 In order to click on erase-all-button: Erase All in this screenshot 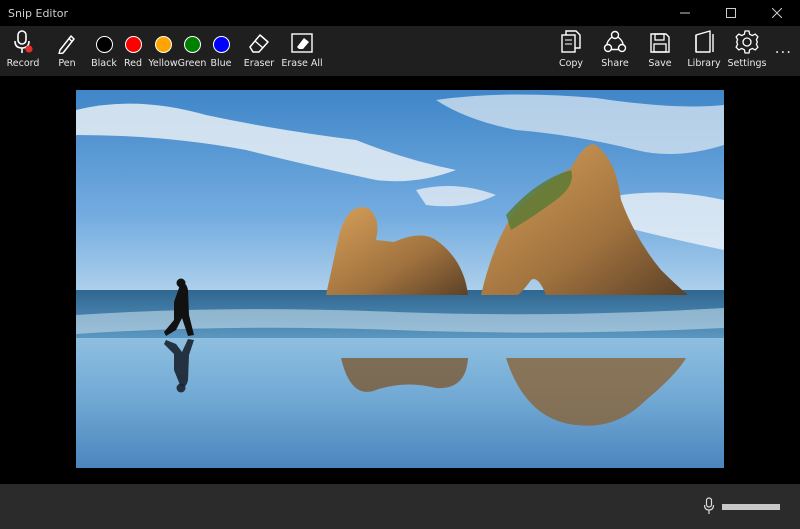, I will do `click(302, 51)`.